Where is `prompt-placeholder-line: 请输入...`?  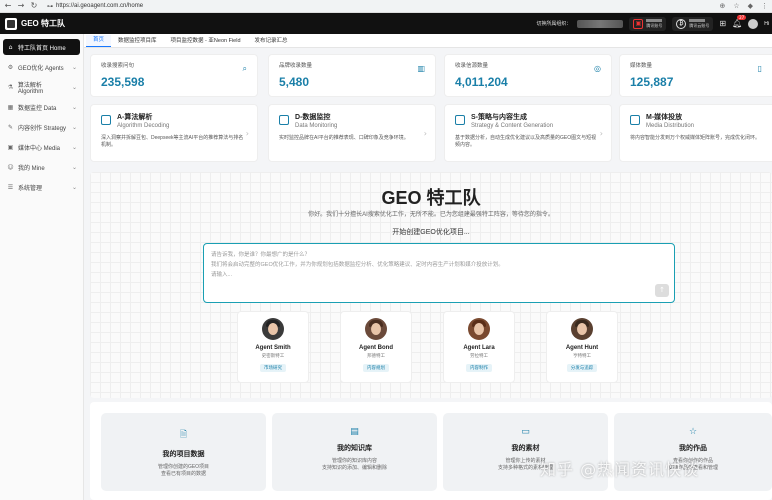 prompt-placeholder-line: 请输入... is located at coordinates (222, 275).